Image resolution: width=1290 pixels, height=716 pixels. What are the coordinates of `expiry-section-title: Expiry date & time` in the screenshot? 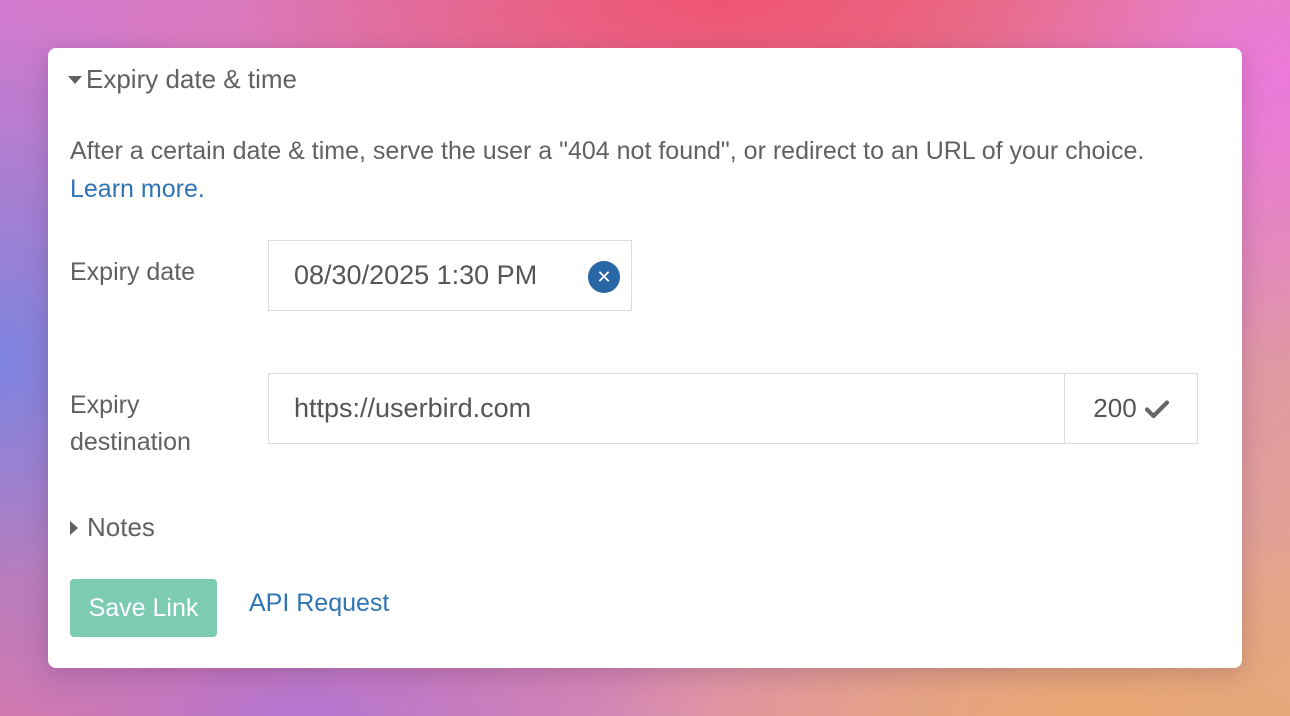 It's located at (191, 79).